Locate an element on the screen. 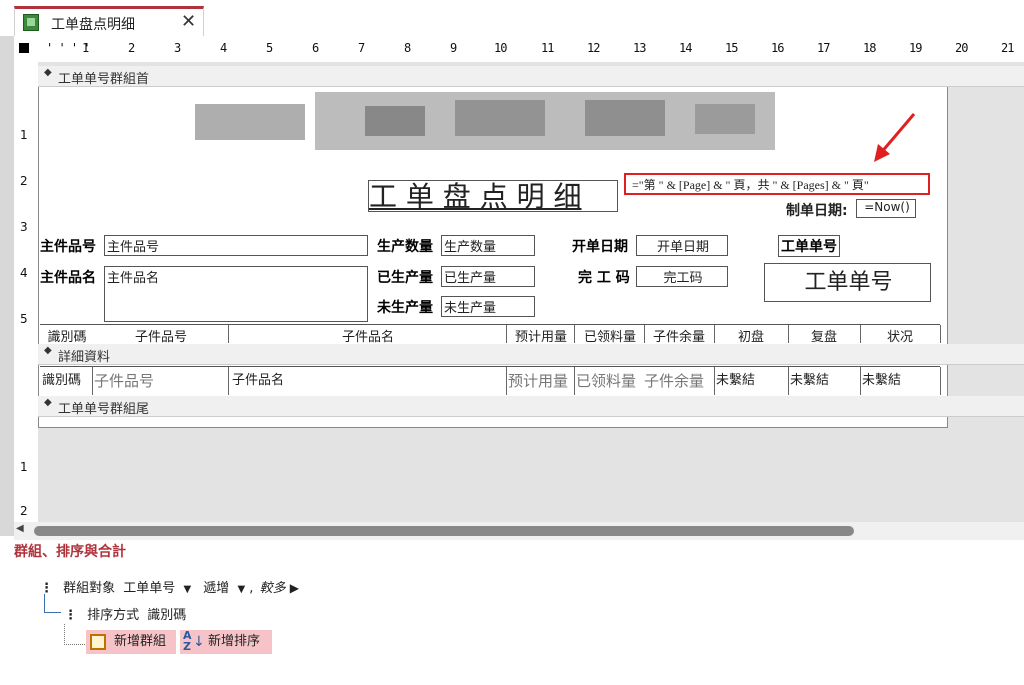 The width and height of the screenshot is (1024, 685). date-label: 制单日期: is located at coordinates (817, 211).